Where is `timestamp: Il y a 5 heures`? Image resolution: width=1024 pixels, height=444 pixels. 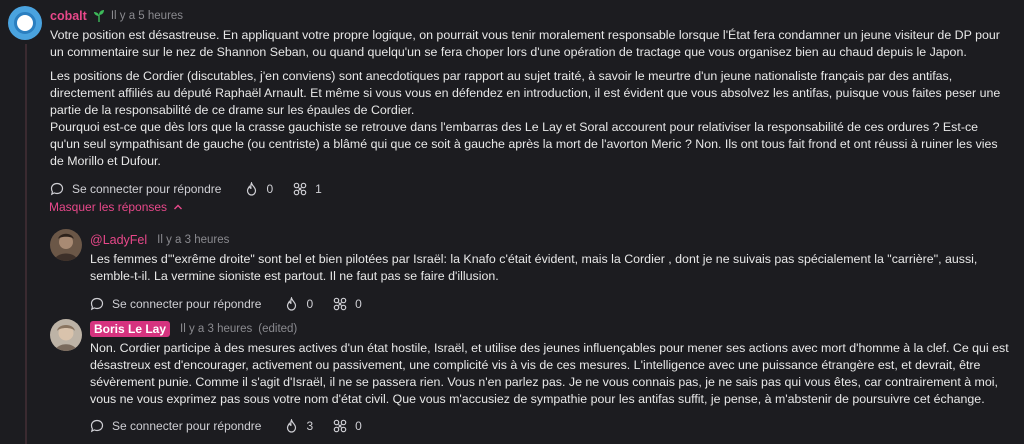 timestamp: Il y a 5 heures is located at coordinates (147, 16).